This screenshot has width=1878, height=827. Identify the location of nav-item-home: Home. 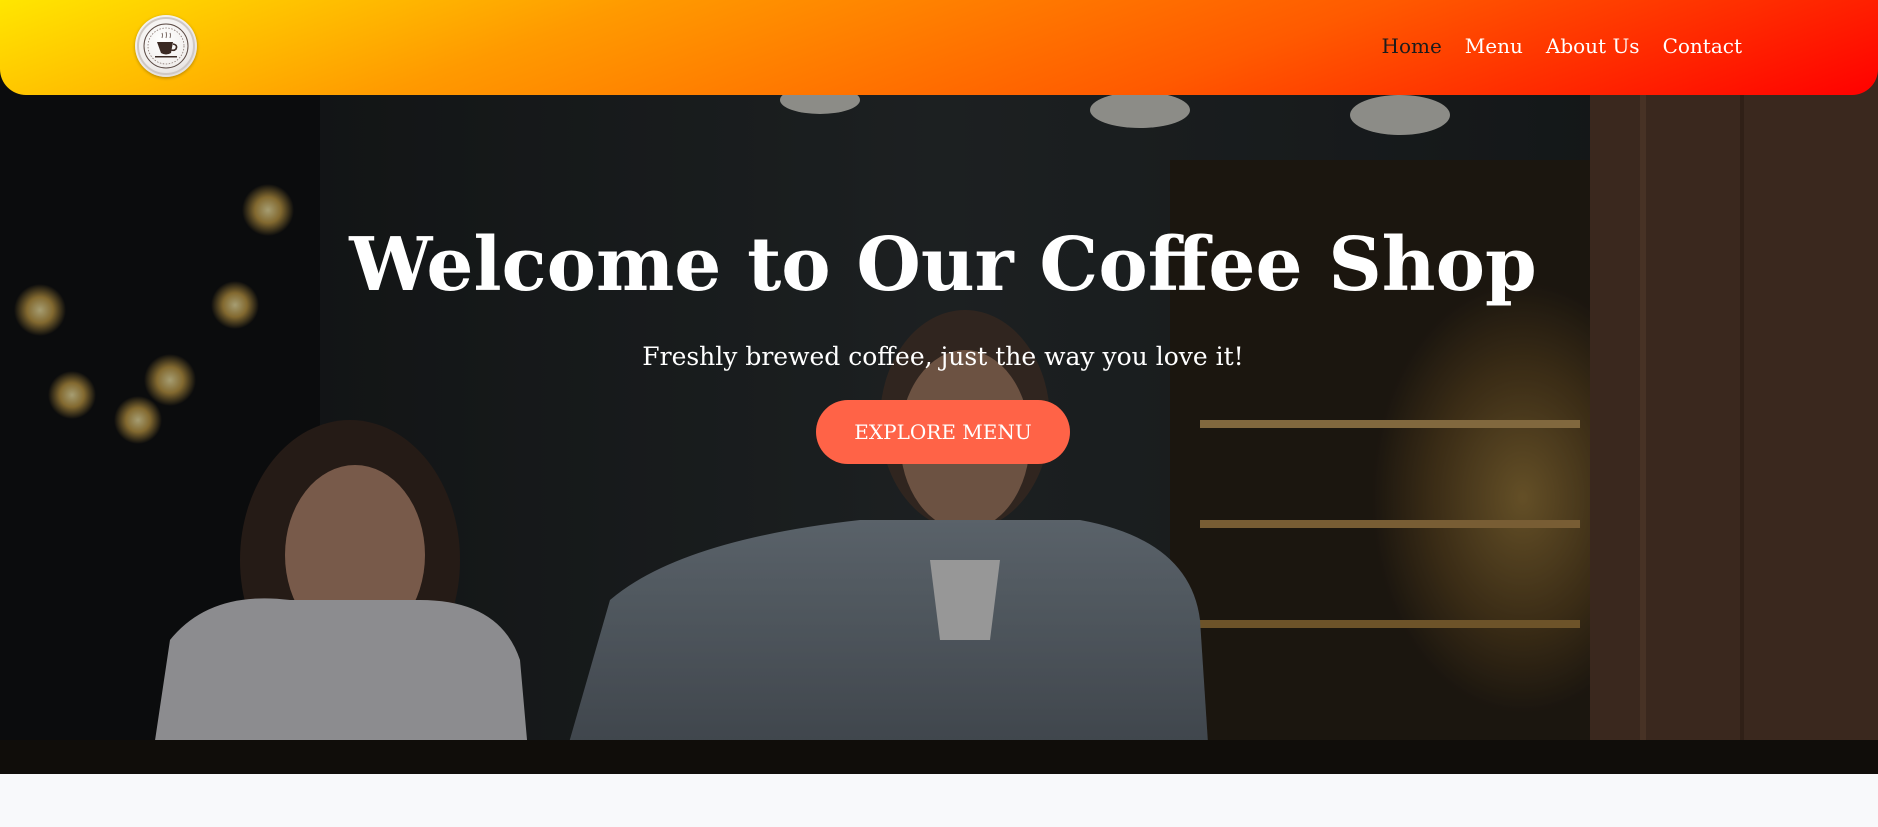
(1412, 46).